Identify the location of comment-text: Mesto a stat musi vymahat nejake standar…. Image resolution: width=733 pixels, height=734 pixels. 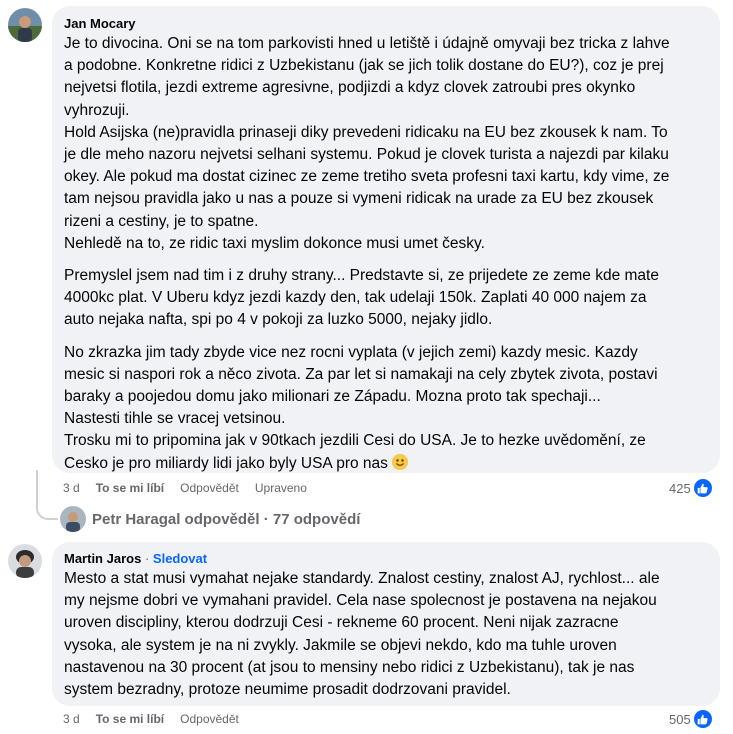
(362, 634).